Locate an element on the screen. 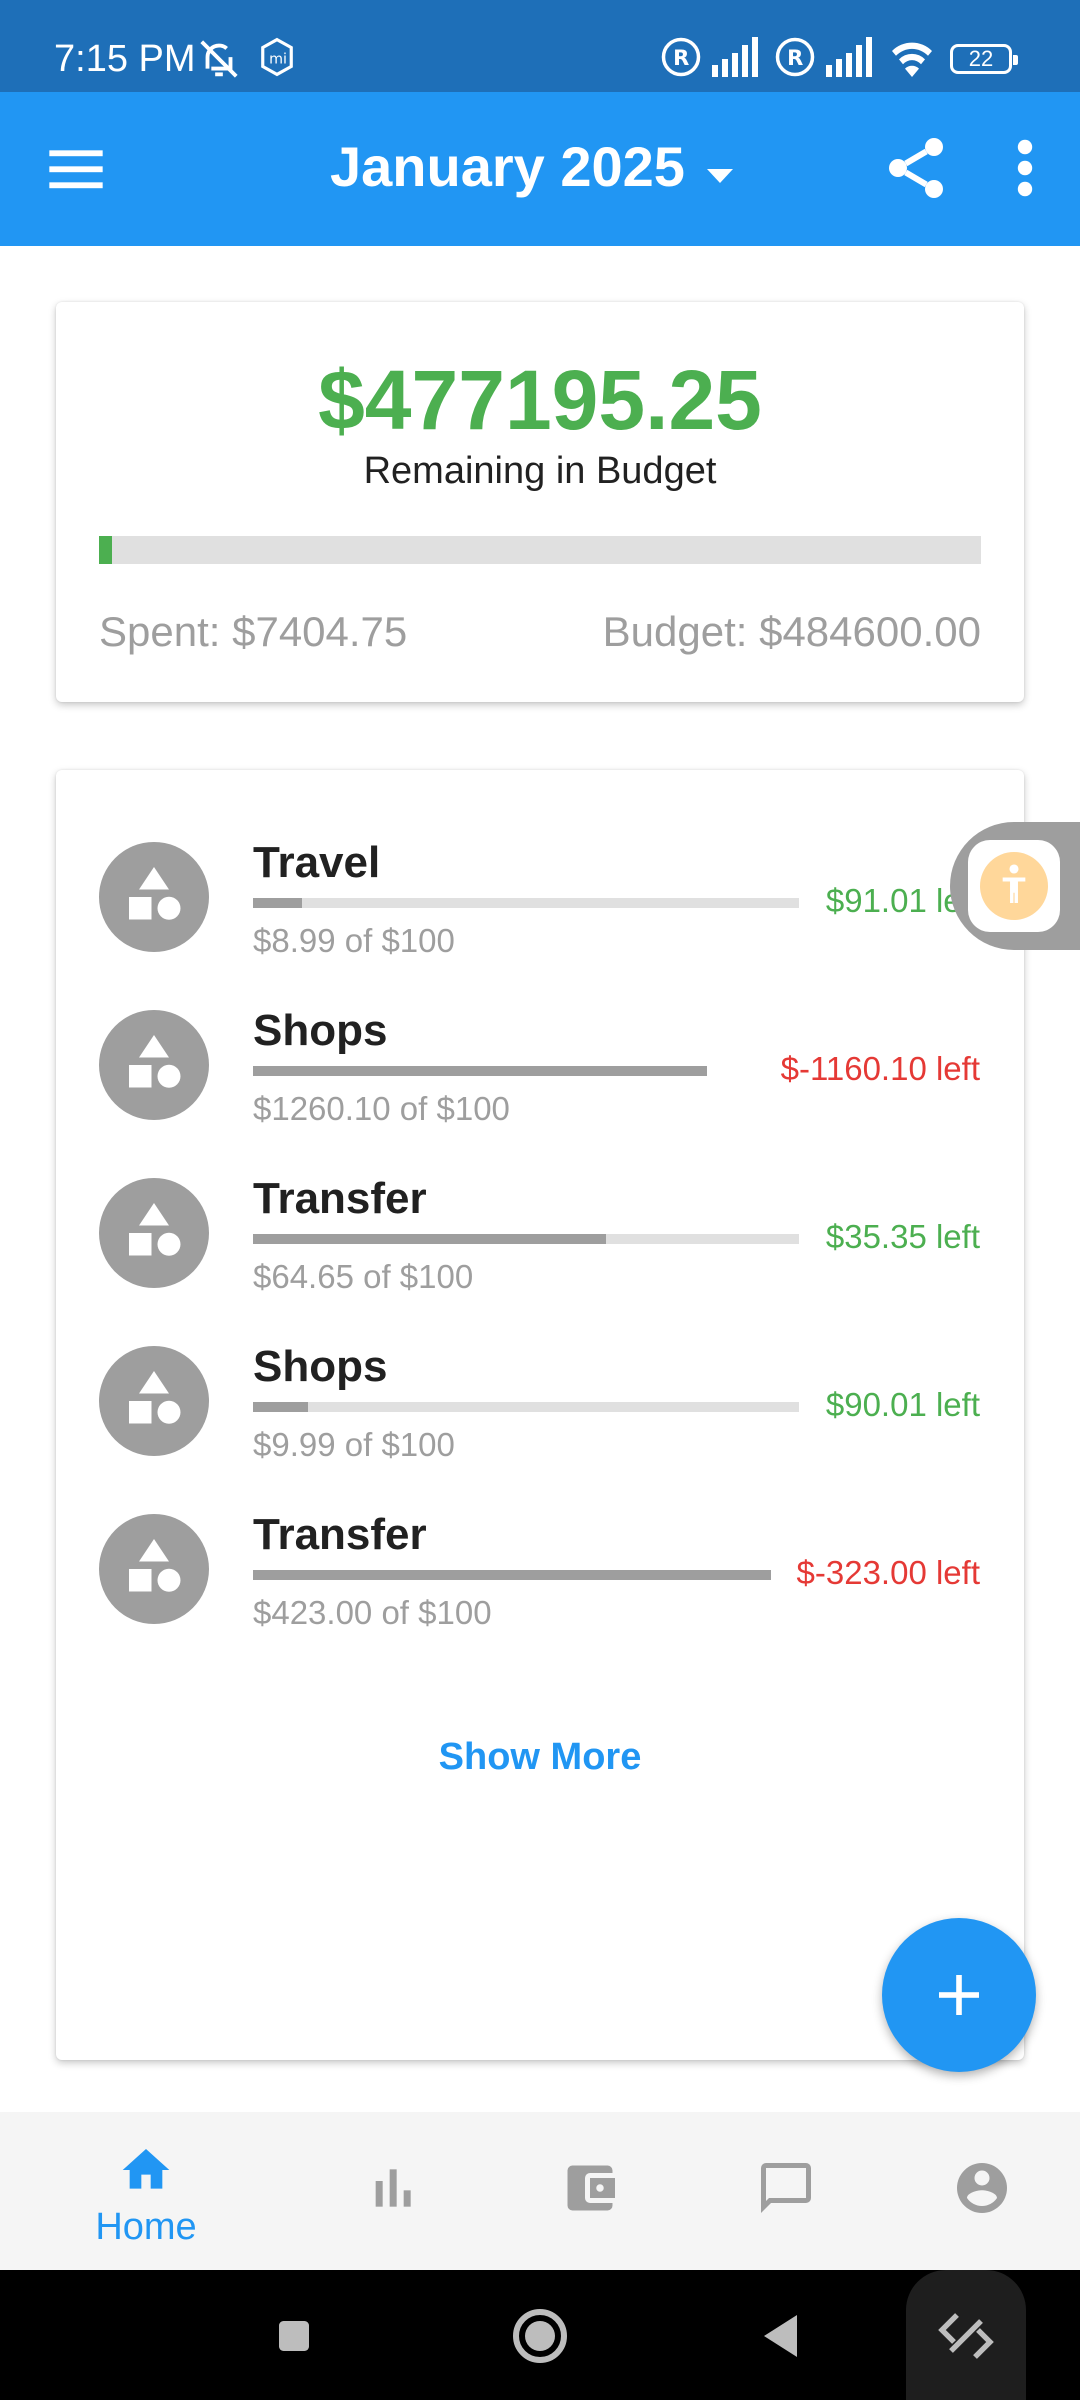  category-row: Travel $8.99 of $100 $91.01 left is located at coordinates (540, 905).